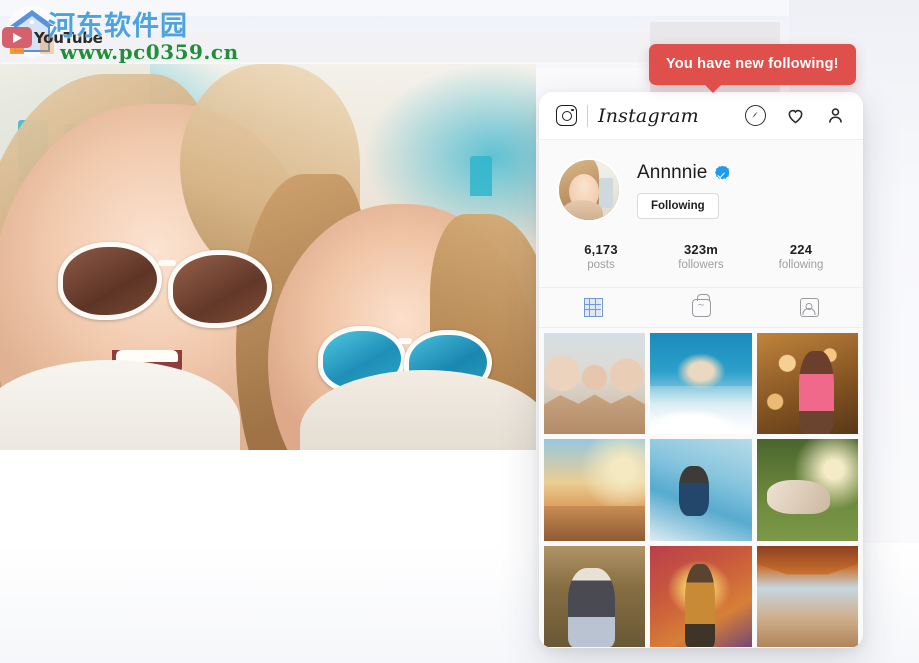  I want to click on youtube-play-icon, so click(17, 37).